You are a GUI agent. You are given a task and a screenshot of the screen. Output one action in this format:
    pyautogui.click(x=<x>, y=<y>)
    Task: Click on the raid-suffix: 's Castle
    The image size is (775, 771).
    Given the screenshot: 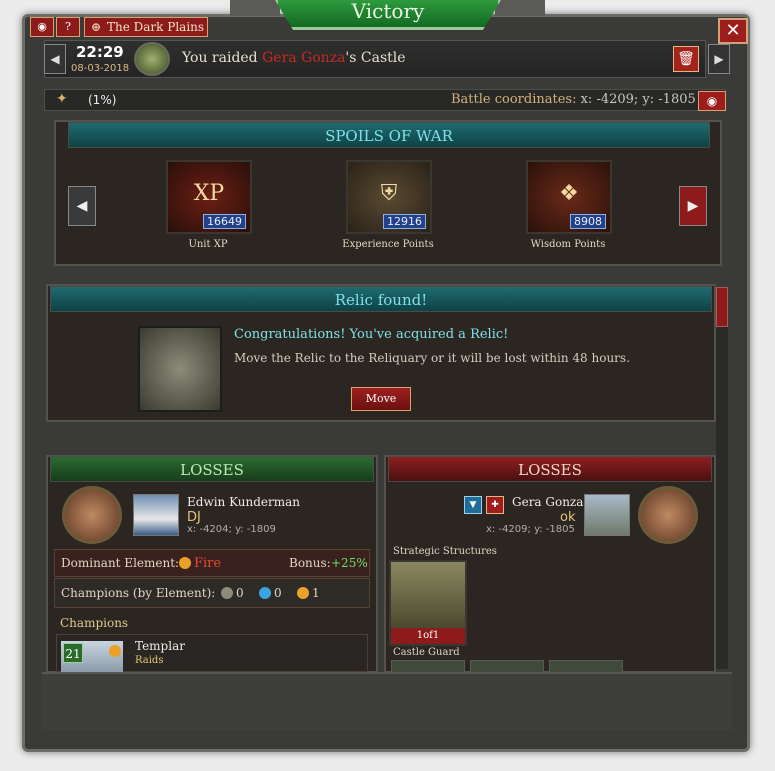 What is the action you would take?
    pyautogui.click(x=375, y=58)
    